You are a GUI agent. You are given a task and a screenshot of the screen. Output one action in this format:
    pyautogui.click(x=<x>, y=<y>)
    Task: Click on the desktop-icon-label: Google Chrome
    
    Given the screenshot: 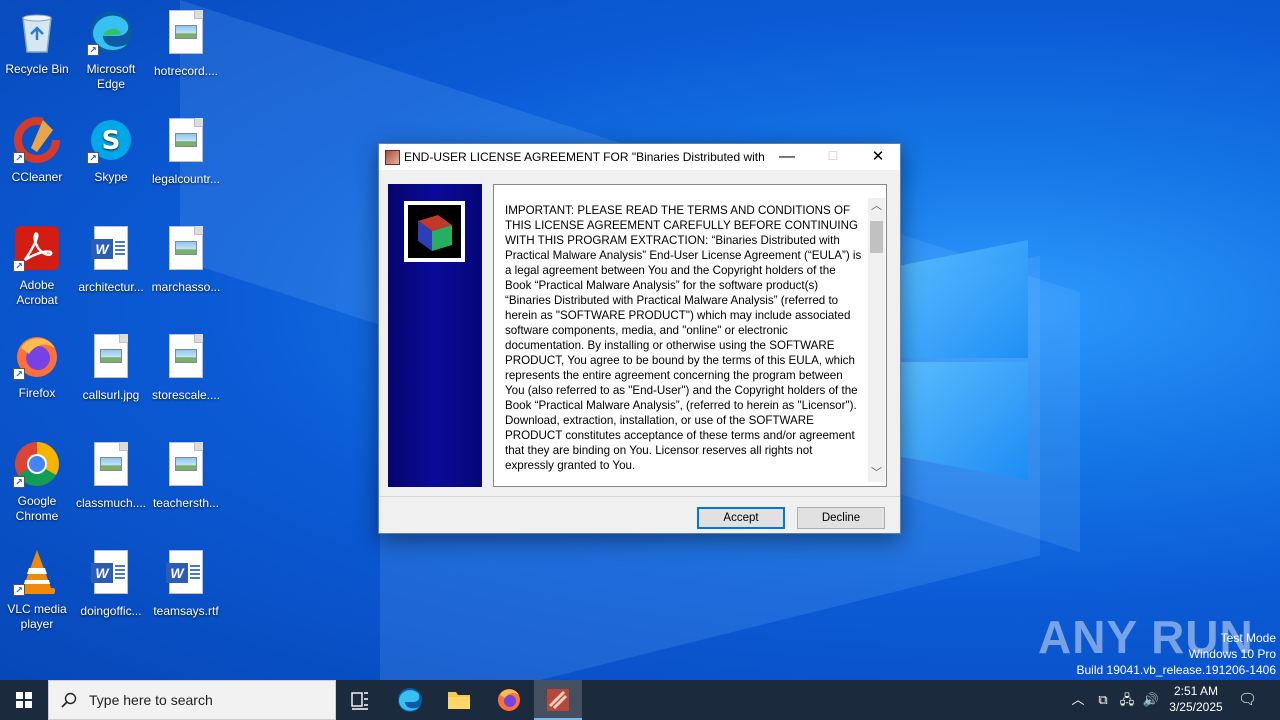 What is the action you would take?
    pyautogui.click(x=37, y=508)
    